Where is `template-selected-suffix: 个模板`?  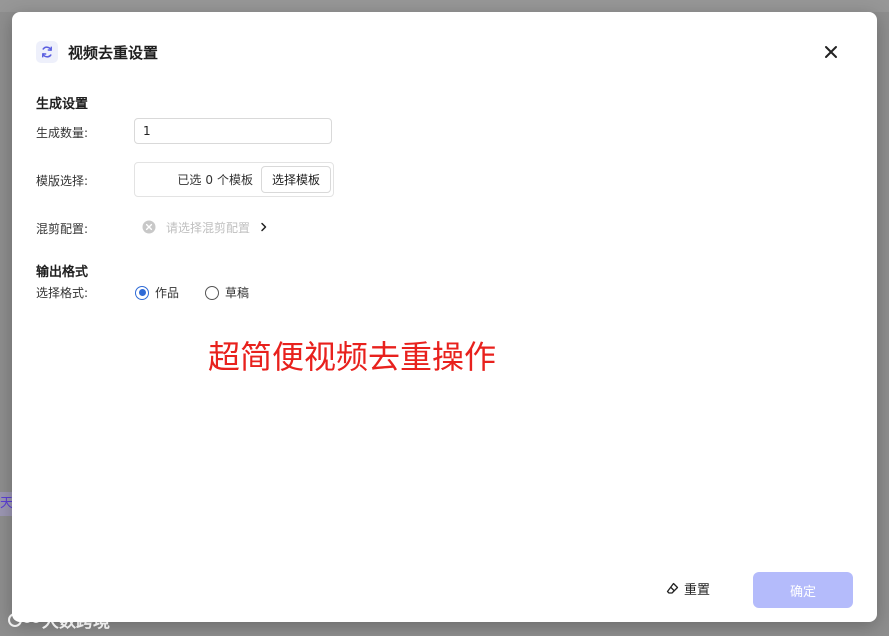 template-selected-suffix: 个模板 is located at coordinates (234, 180).